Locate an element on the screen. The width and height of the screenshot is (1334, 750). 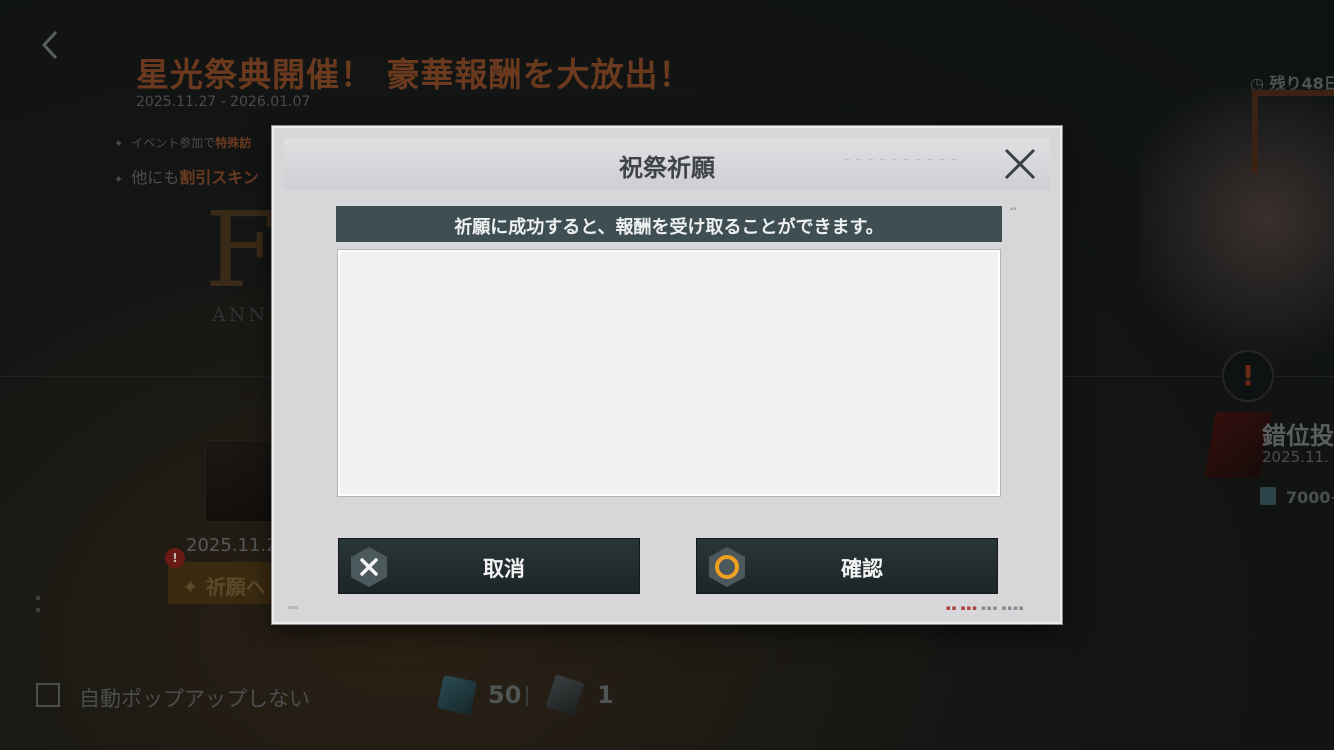
side-dots is located at coordinates (38, 598).